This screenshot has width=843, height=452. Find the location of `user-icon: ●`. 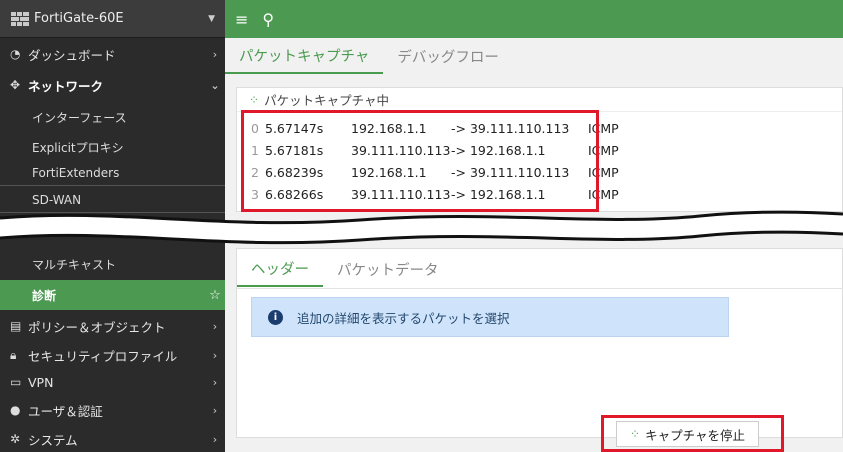

user-icon: ● is located at coordinates (15, 410).